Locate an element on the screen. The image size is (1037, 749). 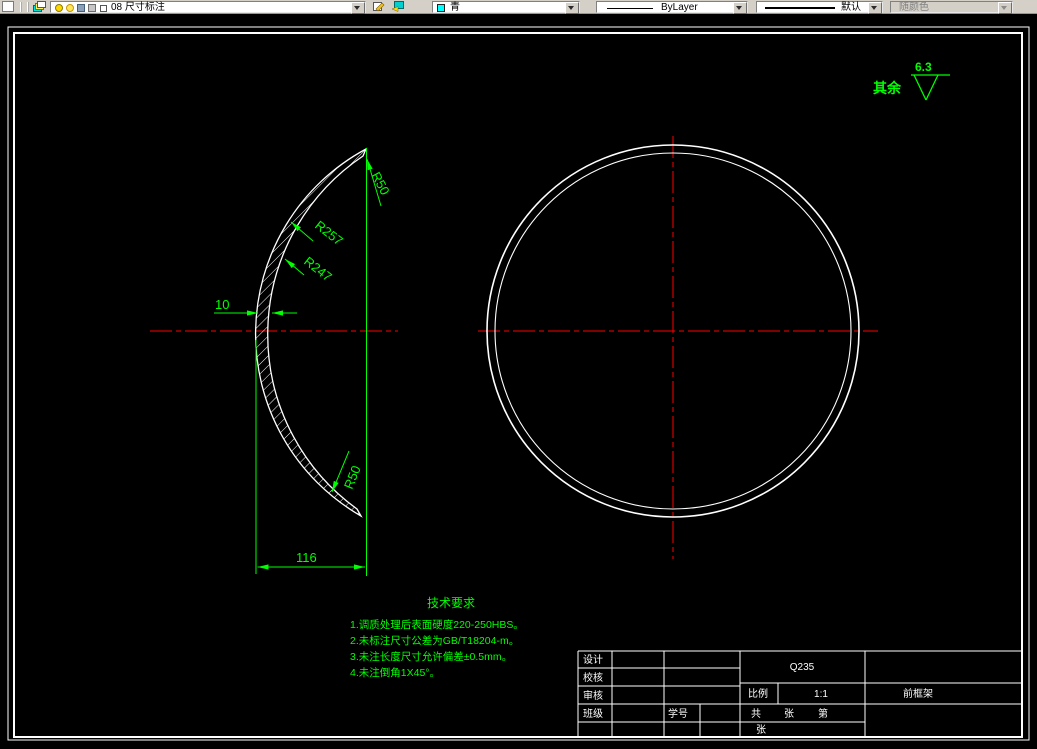
tb-sheet-label: 张 is located at coordinates (789, 714).